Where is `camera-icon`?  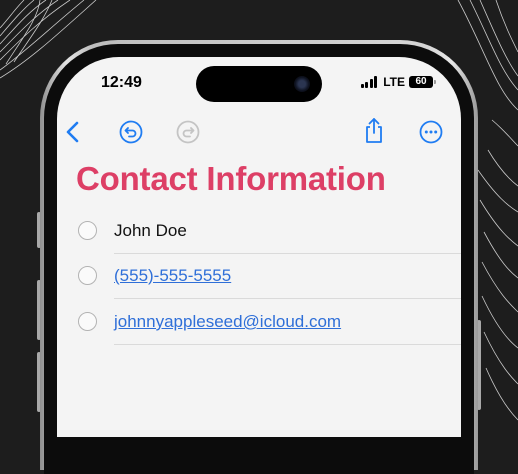
camera-icon is located at coordinates (302, 84).